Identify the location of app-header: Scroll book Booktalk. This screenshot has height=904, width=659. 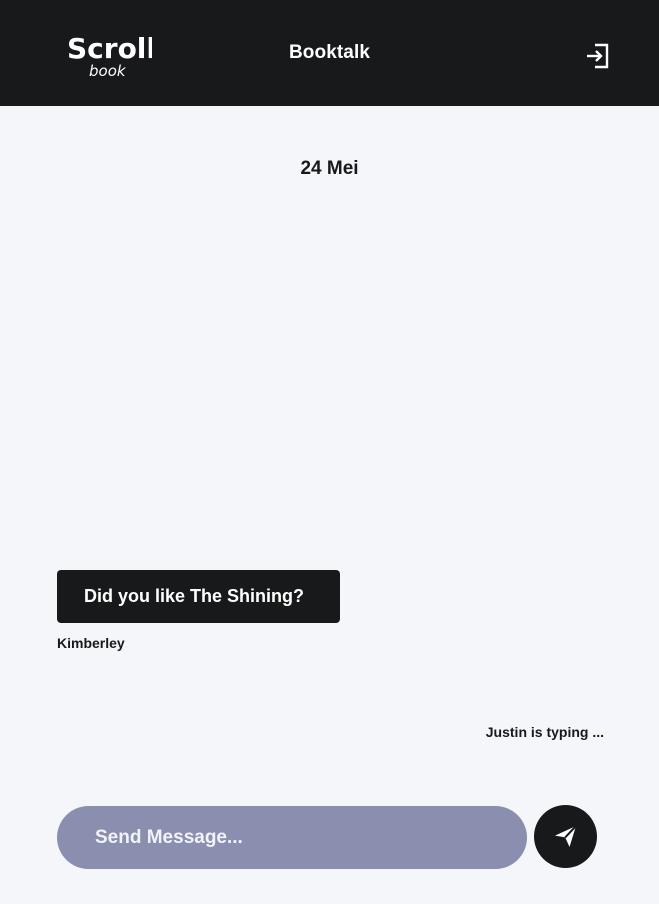
(329, 53).